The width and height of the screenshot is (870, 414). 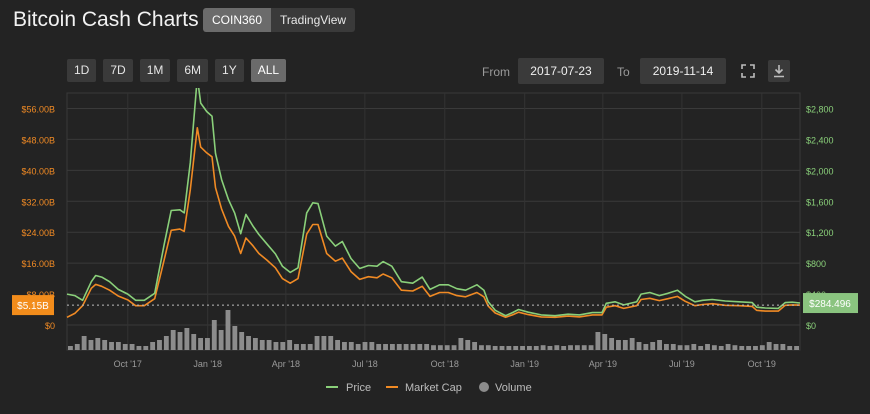 What do you see at coordinates (603, 364) in the screenshot?
I see `x-axis-tick-label: Apr '19` at bounding box center [603, 364].